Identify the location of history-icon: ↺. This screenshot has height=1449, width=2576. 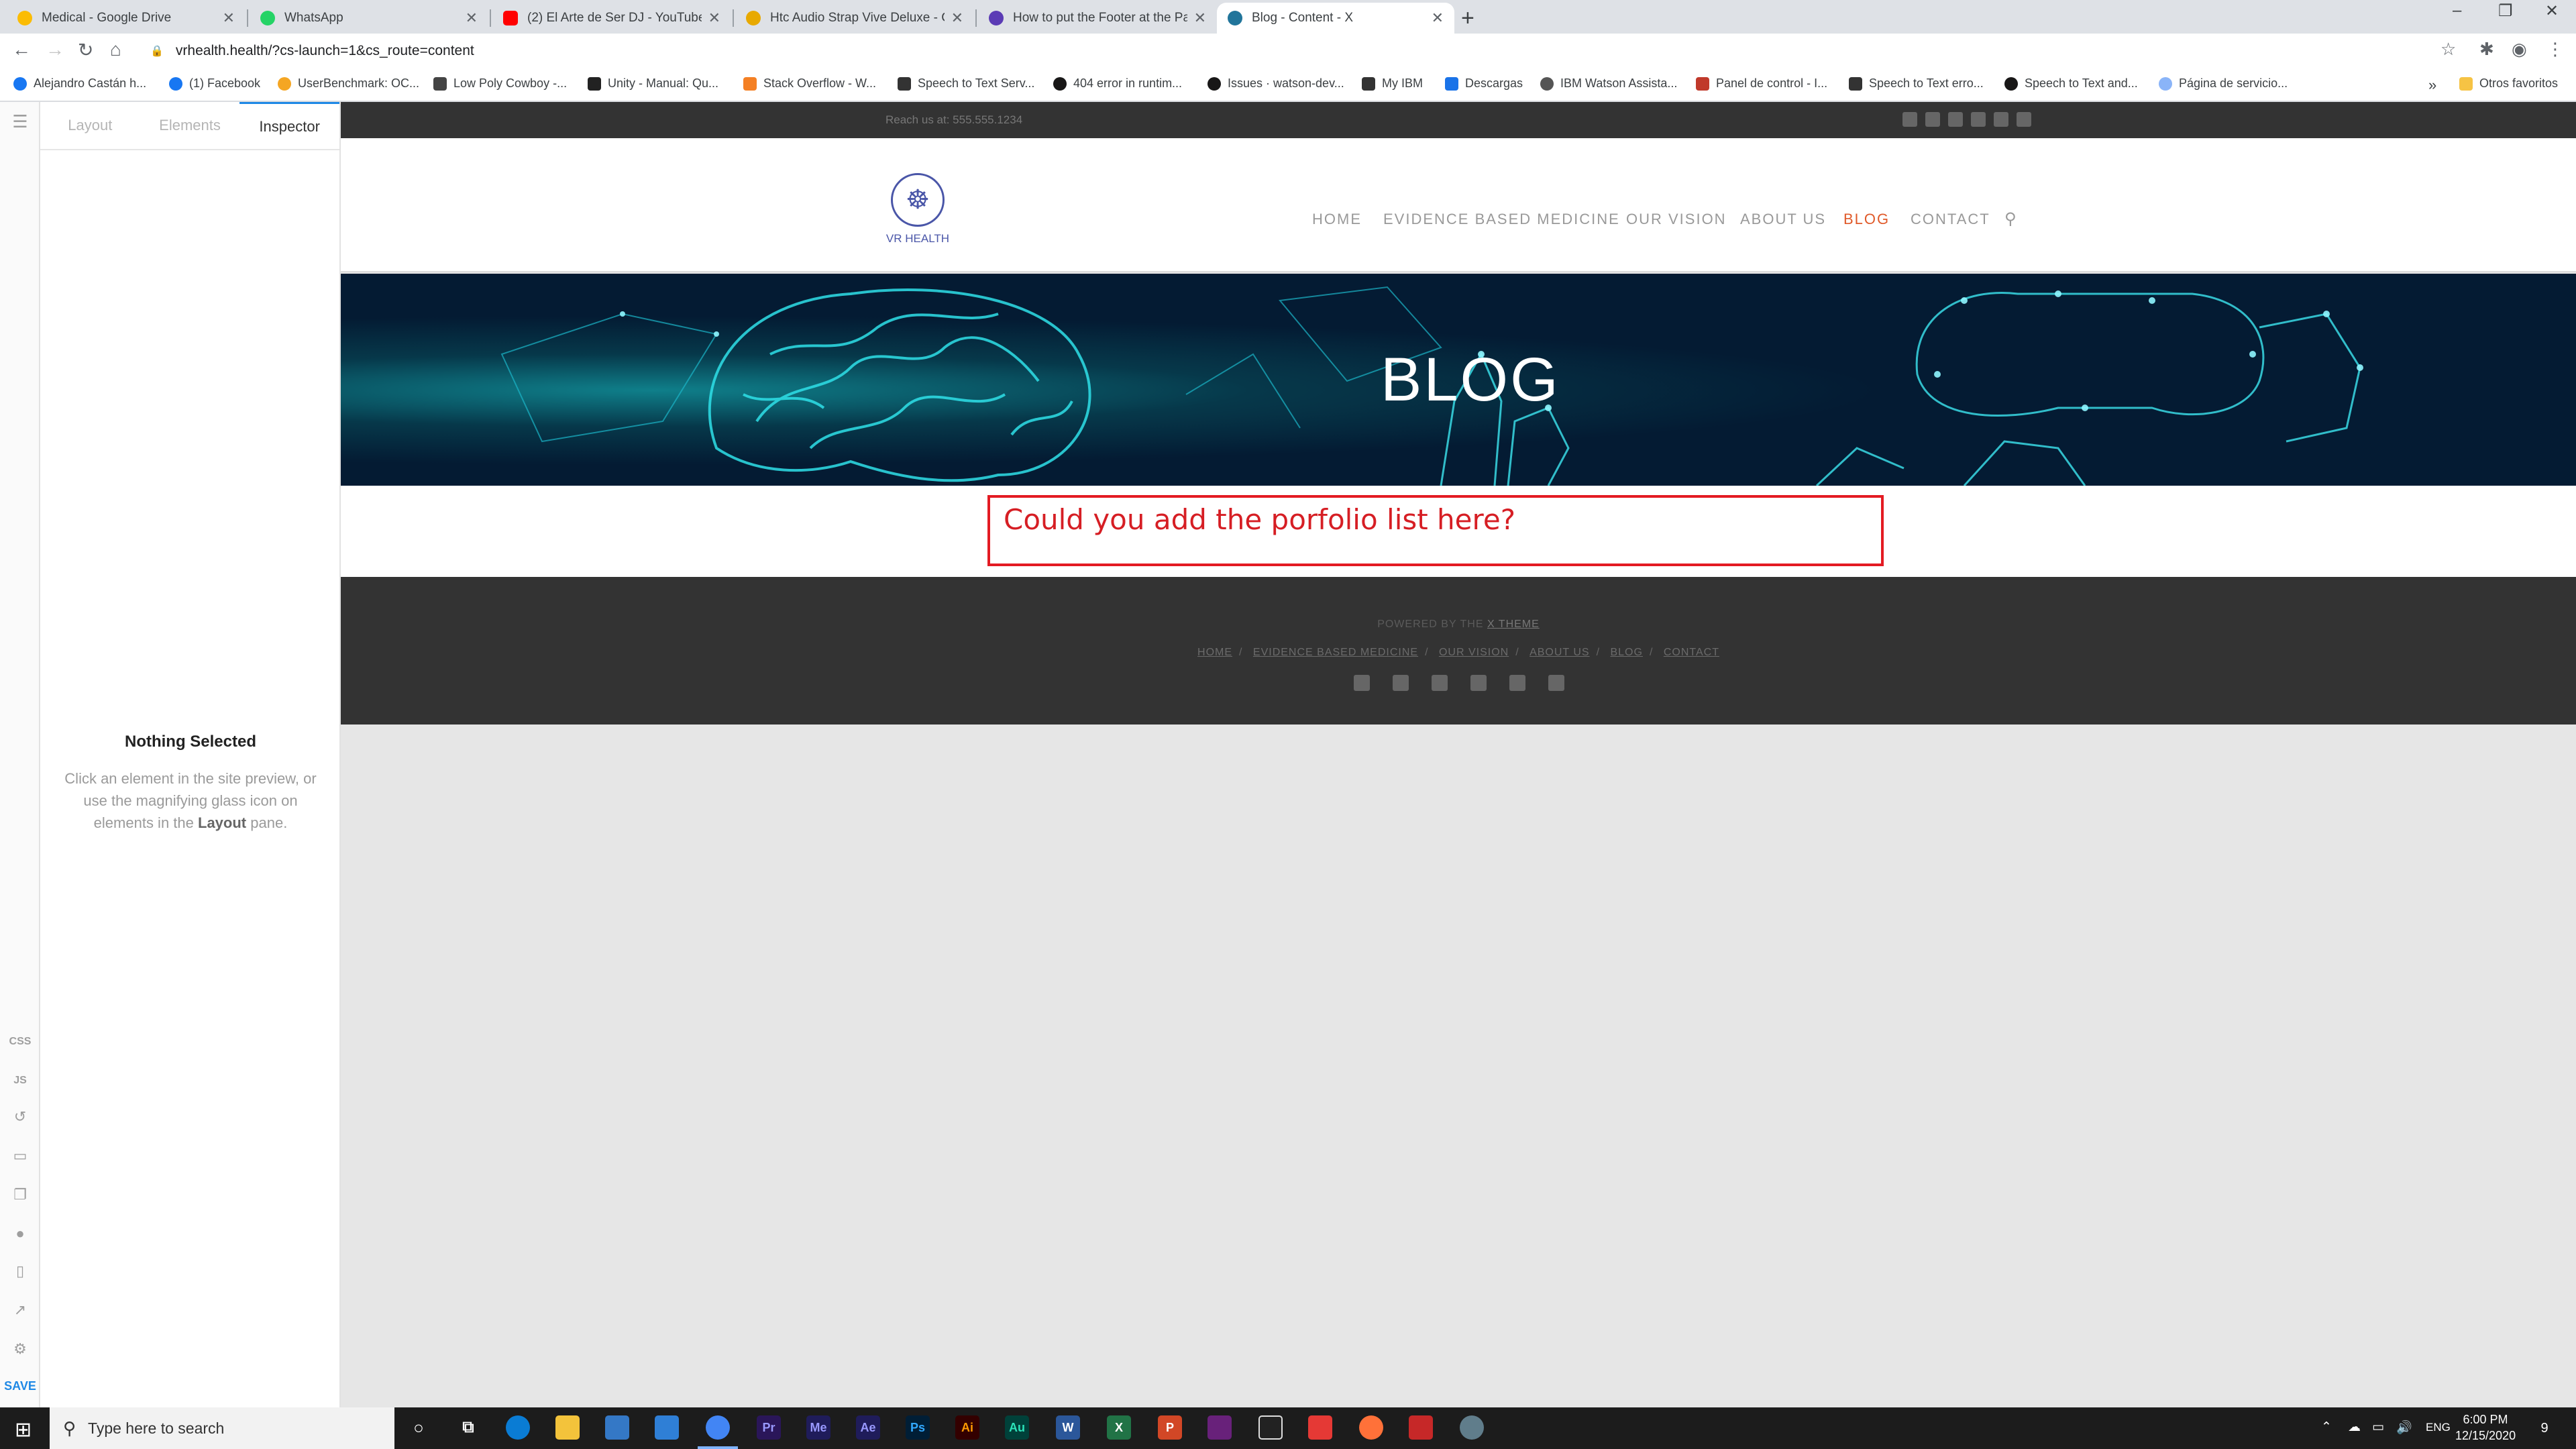
(20, 1117).